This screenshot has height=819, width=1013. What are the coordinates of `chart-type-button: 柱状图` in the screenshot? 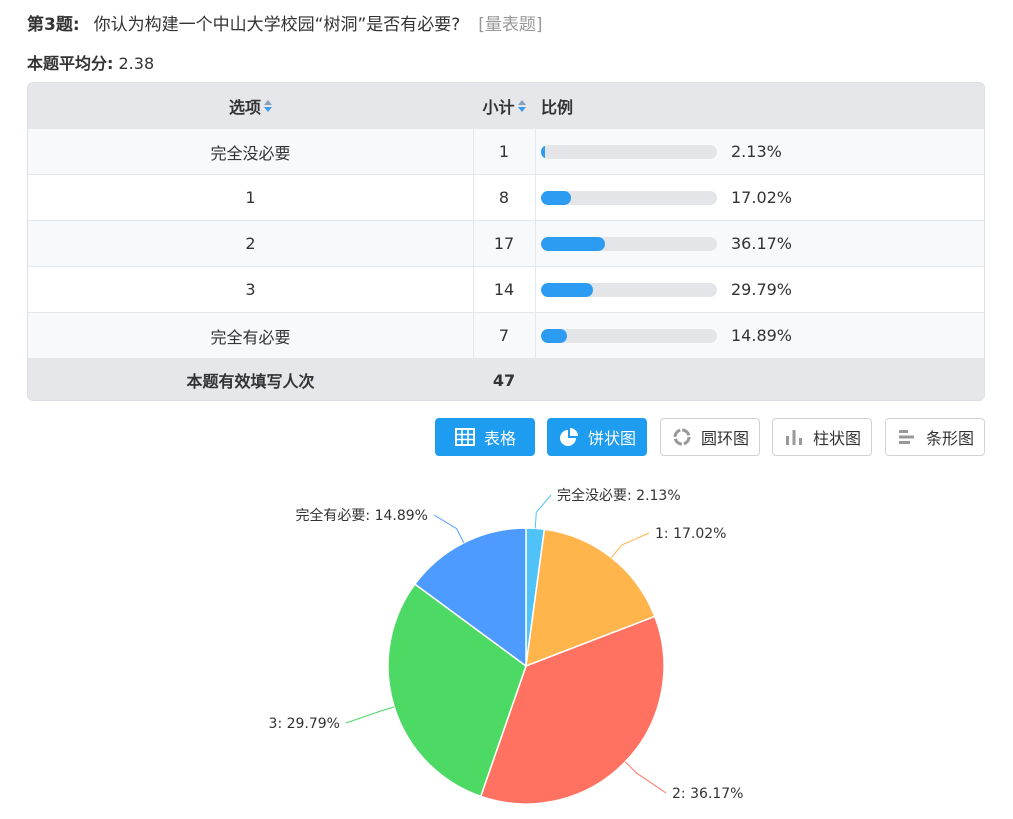 It's located at (822, 437).